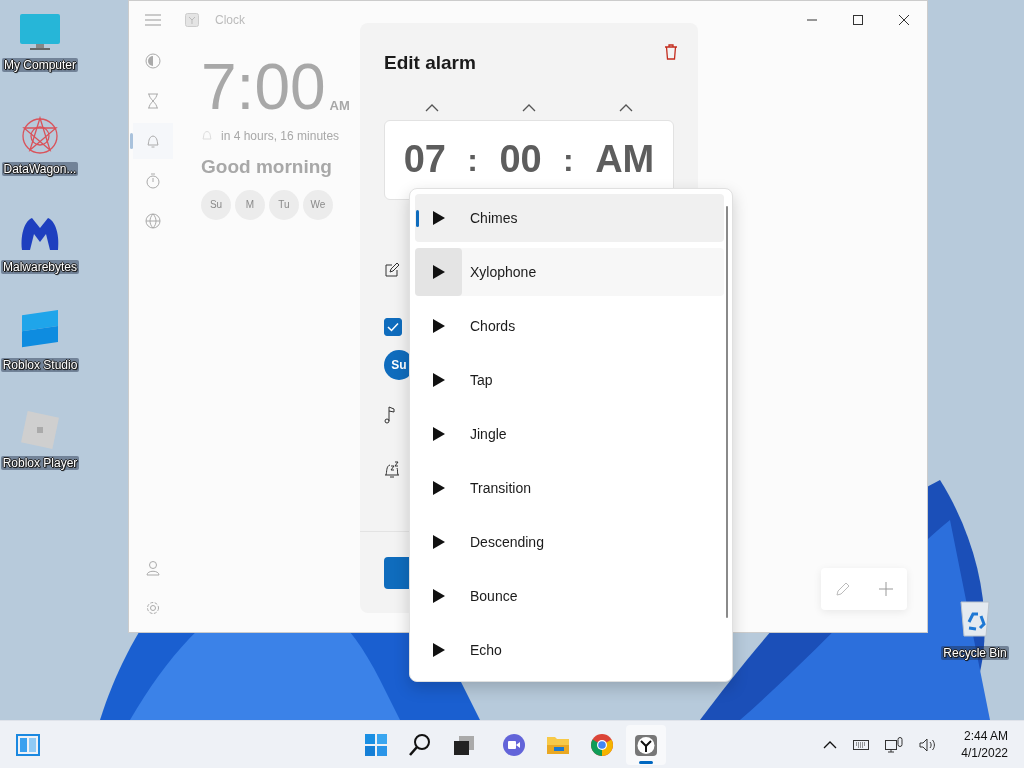  I want to click on window-title: Clock, so click(230, 20).